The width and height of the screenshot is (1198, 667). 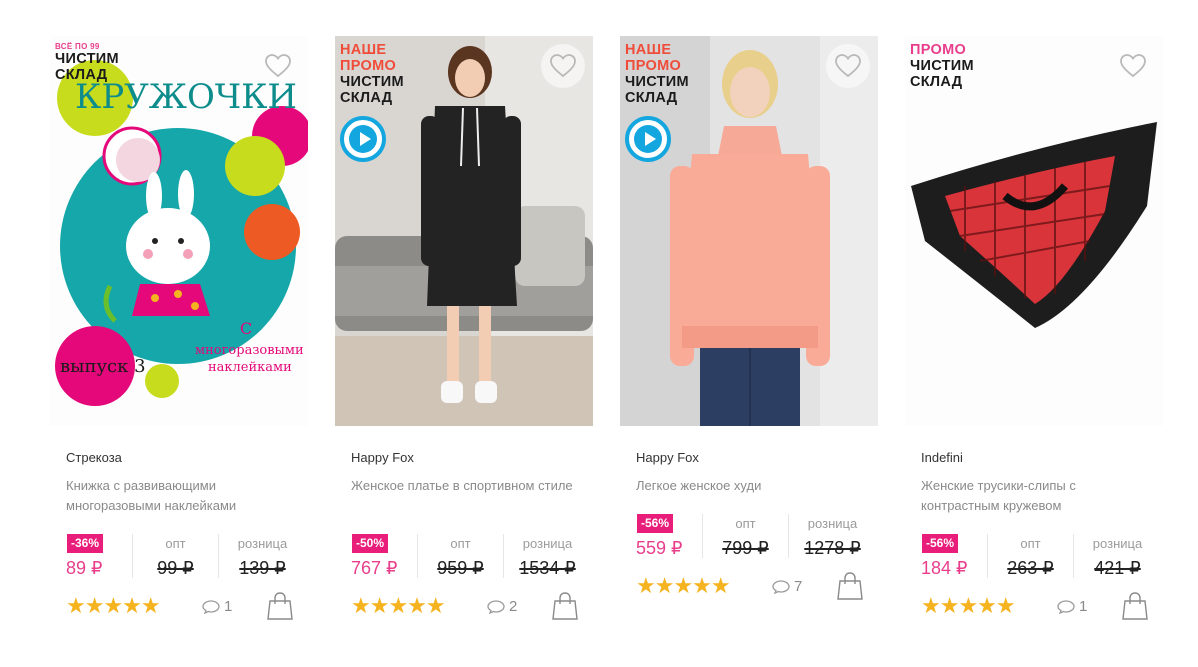 What do you see at coordinates (547, 568) in the screenshot?
I see `retail-price: 1534 ₽` at bounding box center [547, 568].